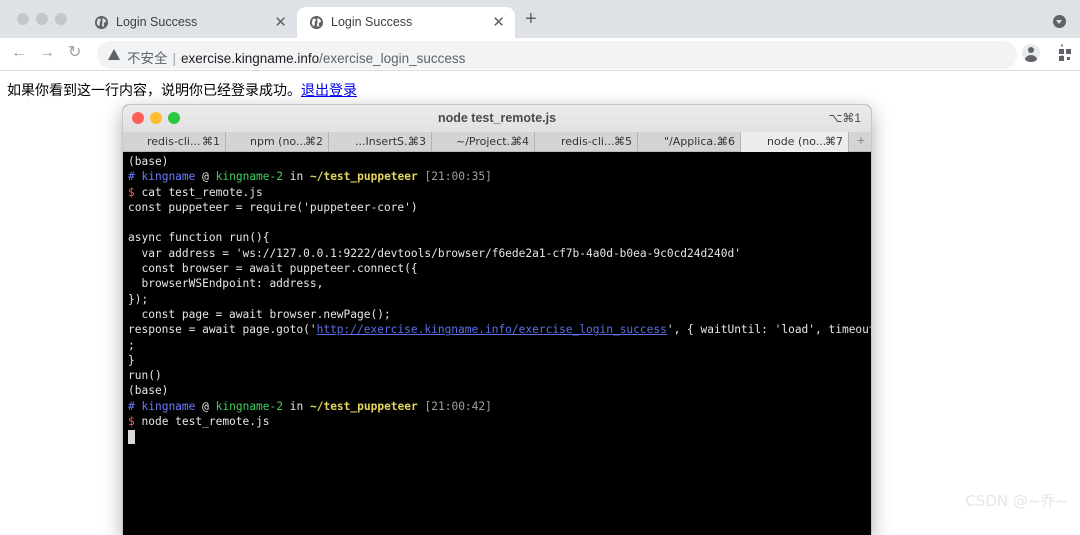 This screenshot has height=535, width=1080. What do you see at coordinates (61, 19) in the screenshot?
I see `window-zoom-button` at bounding box center [61, 19].